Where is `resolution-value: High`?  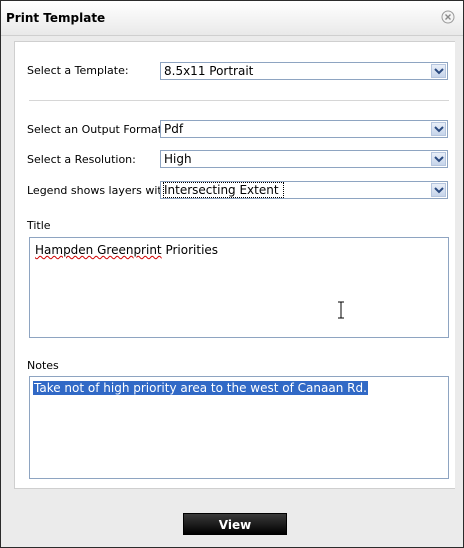 resolution-value: High is located at coordinates (178, 159).